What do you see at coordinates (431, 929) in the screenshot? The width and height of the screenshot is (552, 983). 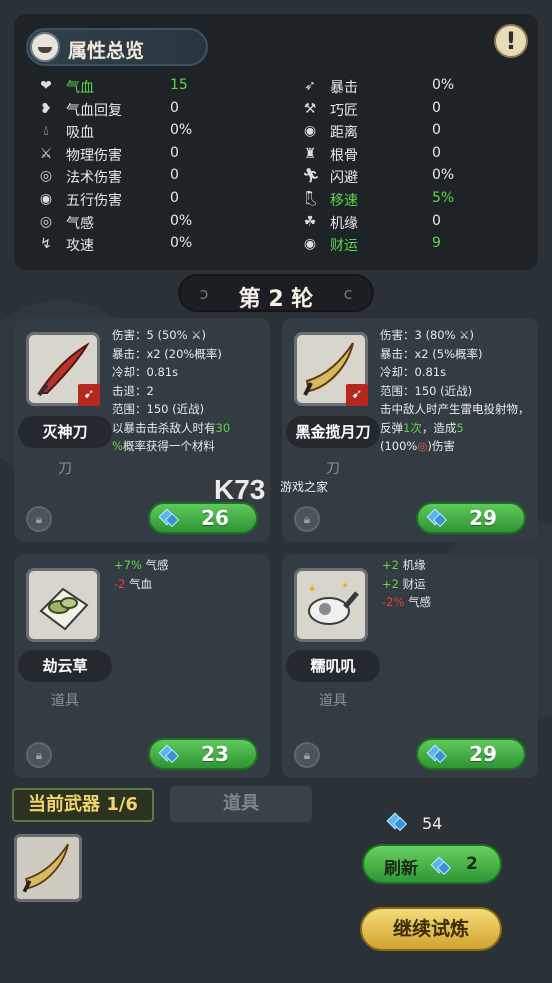 I see `continue-trial-button: 继续试炼` at bounding box center [431, 929].